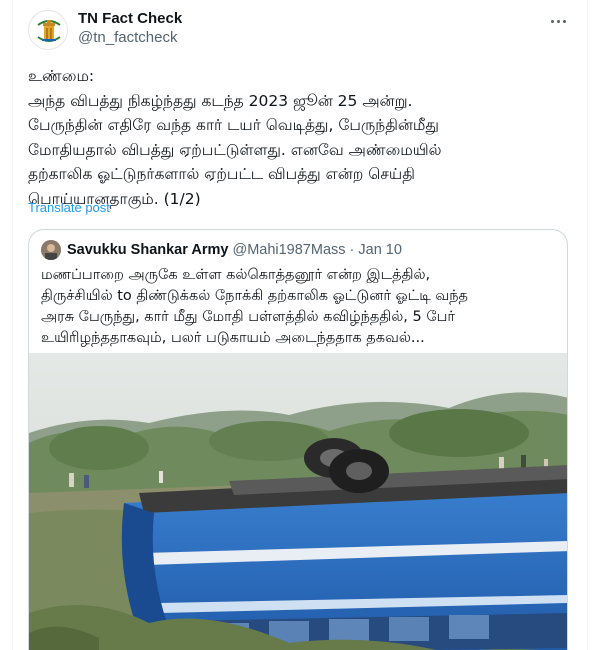 The image size is (600, 650). Describe the element at coordinates (130, 19) in the screenshot. I see `author-display-name: TN Fact Check` at that location.